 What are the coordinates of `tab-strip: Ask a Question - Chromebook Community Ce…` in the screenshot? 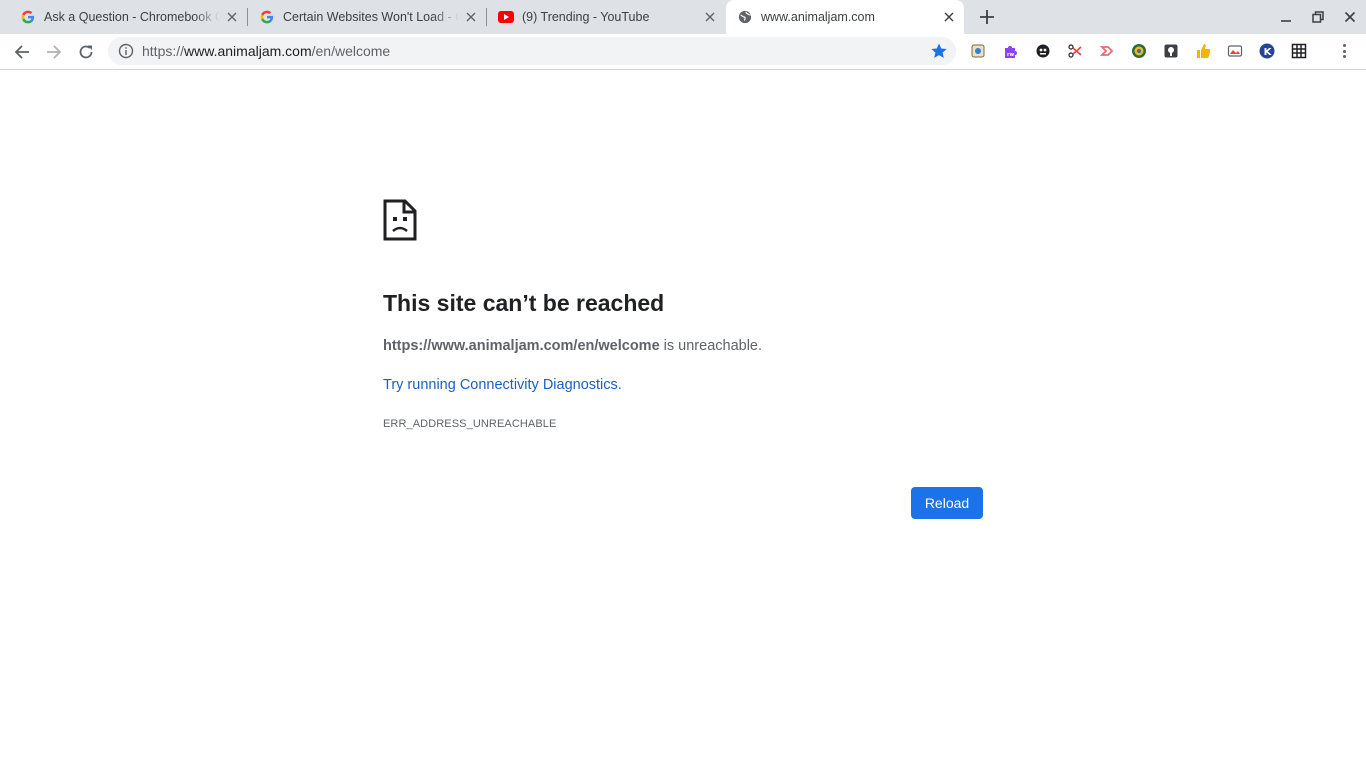 It's located at (683, 17).